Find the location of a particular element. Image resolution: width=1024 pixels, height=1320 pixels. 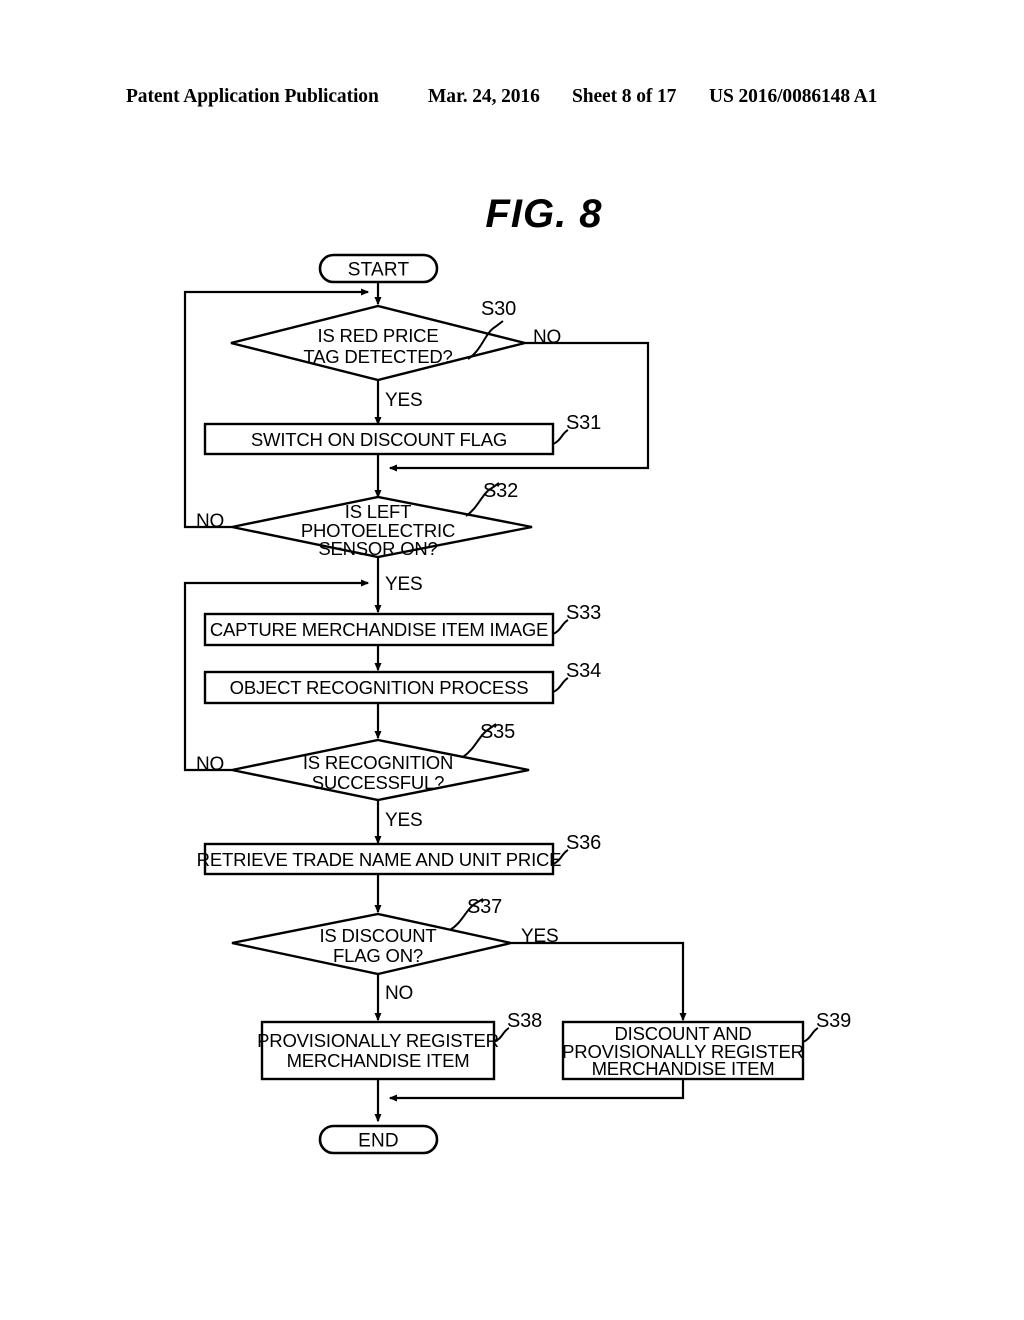

s34-label-line1: OBJECT RECOGNITION PROCESS is located at coordinates (379, 687).